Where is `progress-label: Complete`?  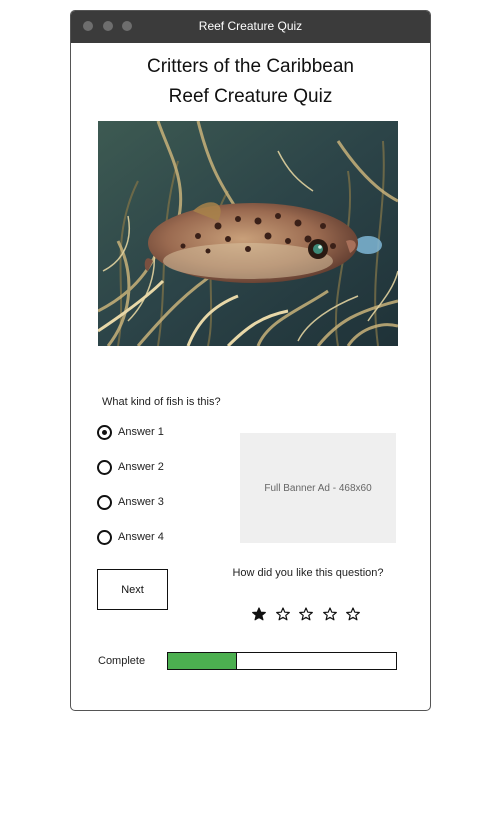
progress-label: Complete is located at coordinates (122, 661).